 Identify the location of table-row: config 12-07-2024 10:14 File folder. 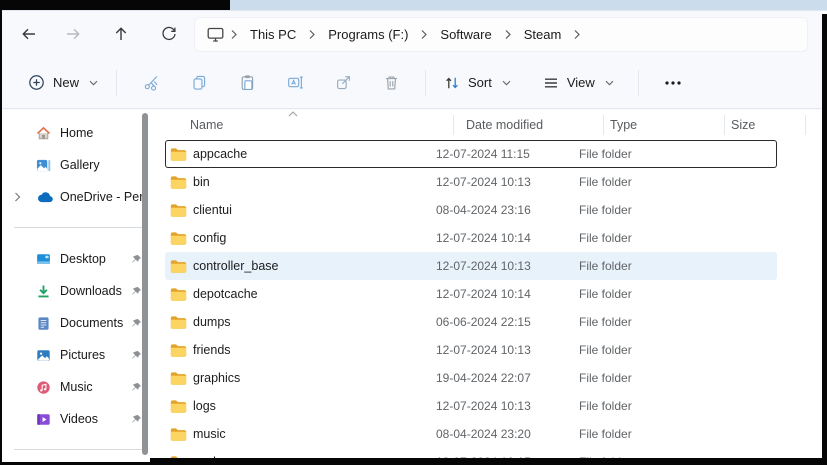
(471, 238).